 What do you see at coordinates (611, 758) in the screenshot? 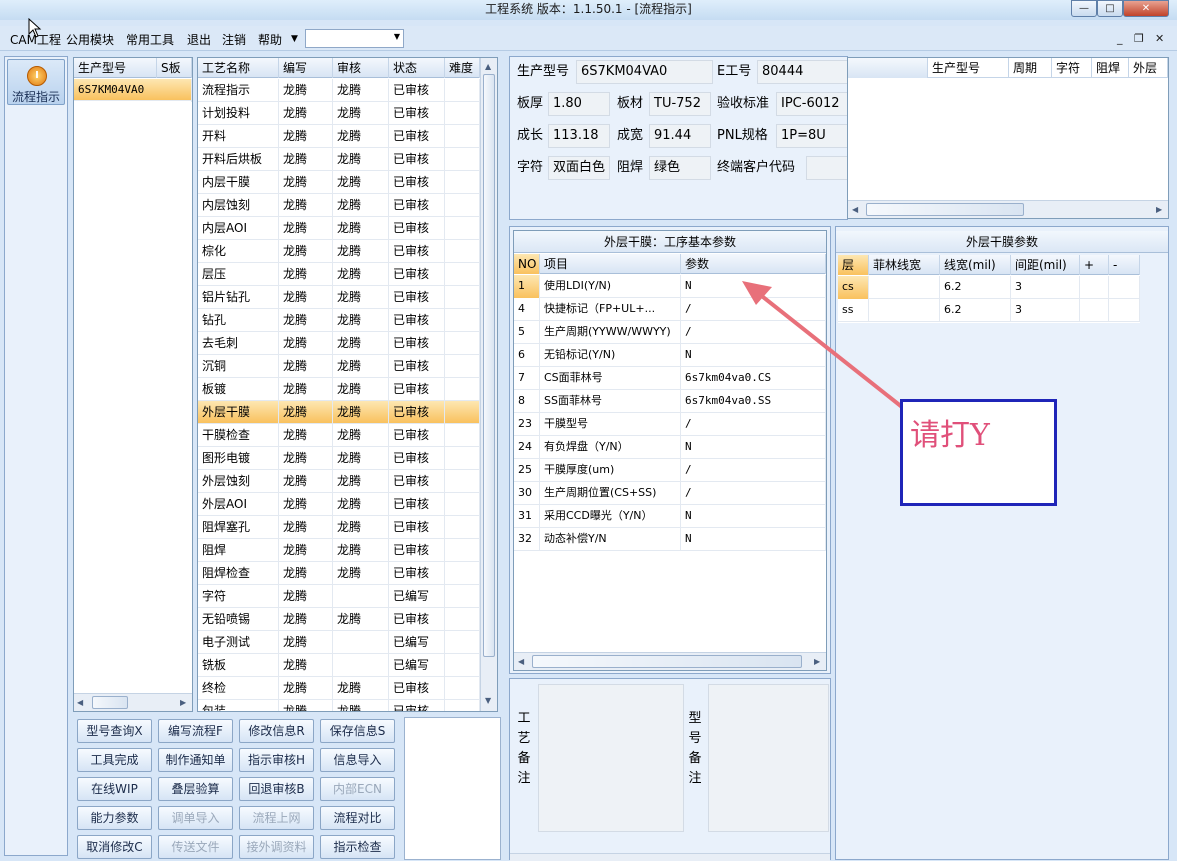
I see `process-remarks-field` at bounding box center [611, 758].